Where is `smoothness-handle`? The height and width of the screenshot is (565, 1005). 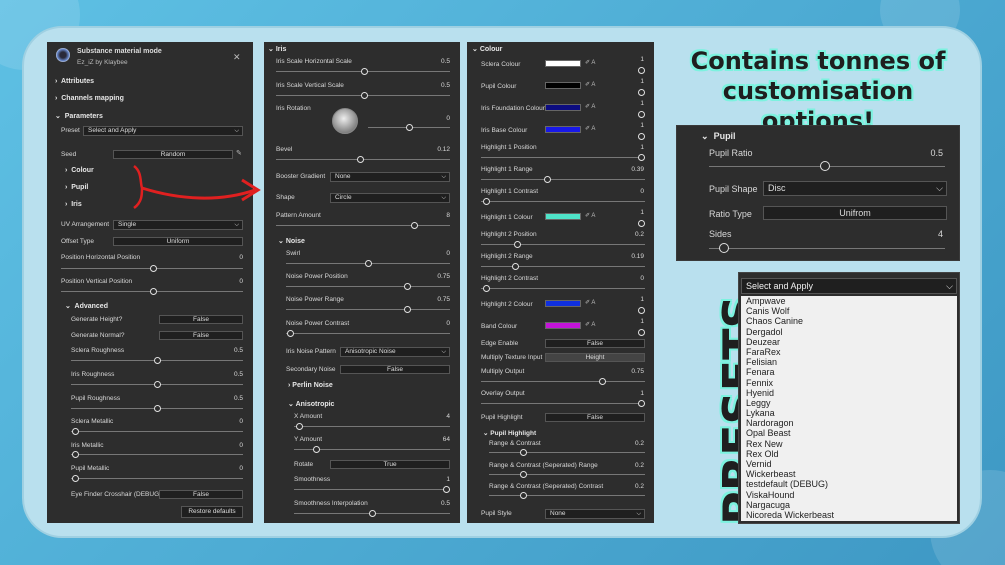
smoothness-handle is located at coordinates (446, 489).